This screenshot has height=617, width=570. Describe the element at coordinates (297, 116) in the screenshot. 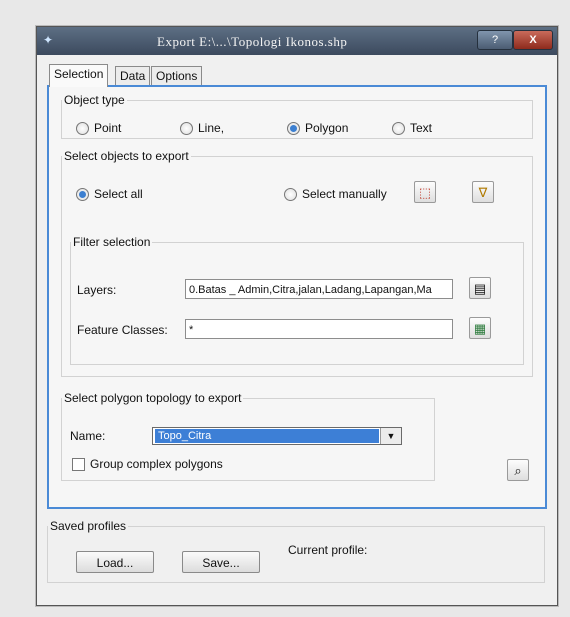

I see `object-type-group: Object type Point Line, Polygon Text` at that location.